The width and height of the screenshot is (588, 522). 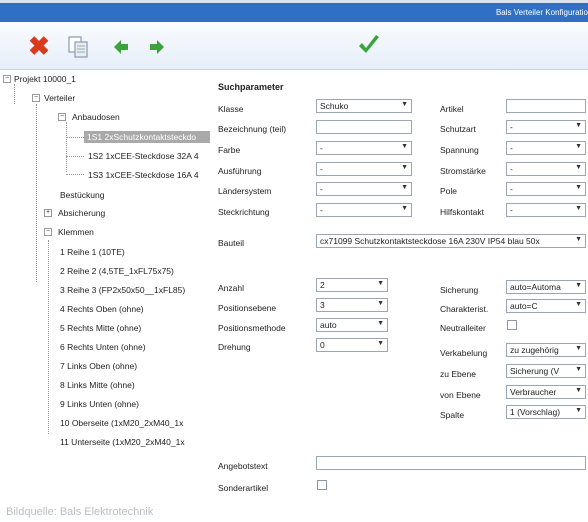 I want to click on tree-item-row: 4 Rechts Oben (ohne), so click(x=135, y=309).